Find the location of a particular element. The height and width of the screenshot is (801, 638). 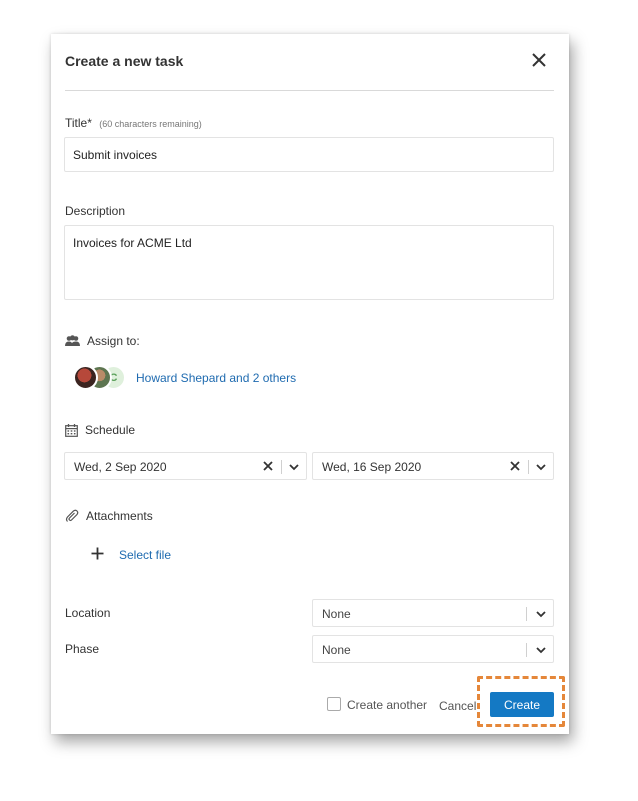

dialog-title: Create a new task is located at coordinates (124, 61).